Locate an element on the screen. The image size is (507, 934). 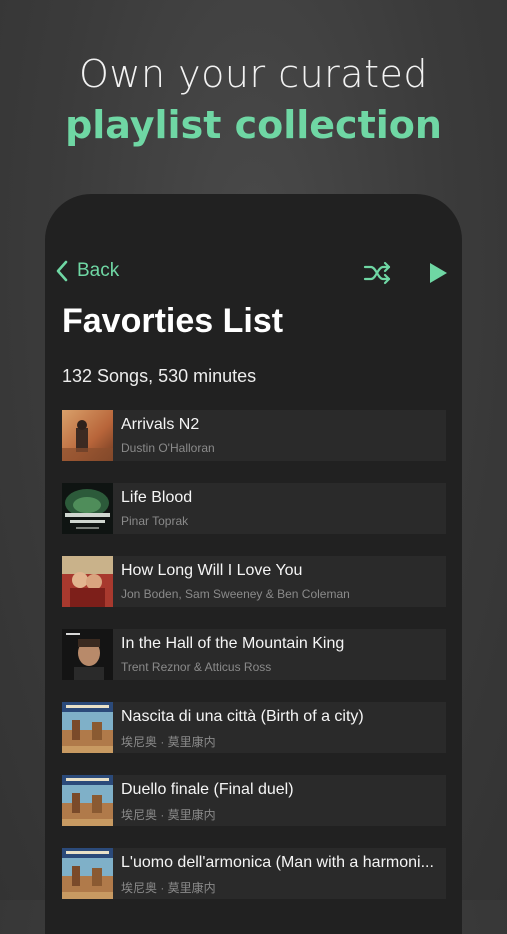
headline-line2: playlist collection is located at coordinates (253, 125).